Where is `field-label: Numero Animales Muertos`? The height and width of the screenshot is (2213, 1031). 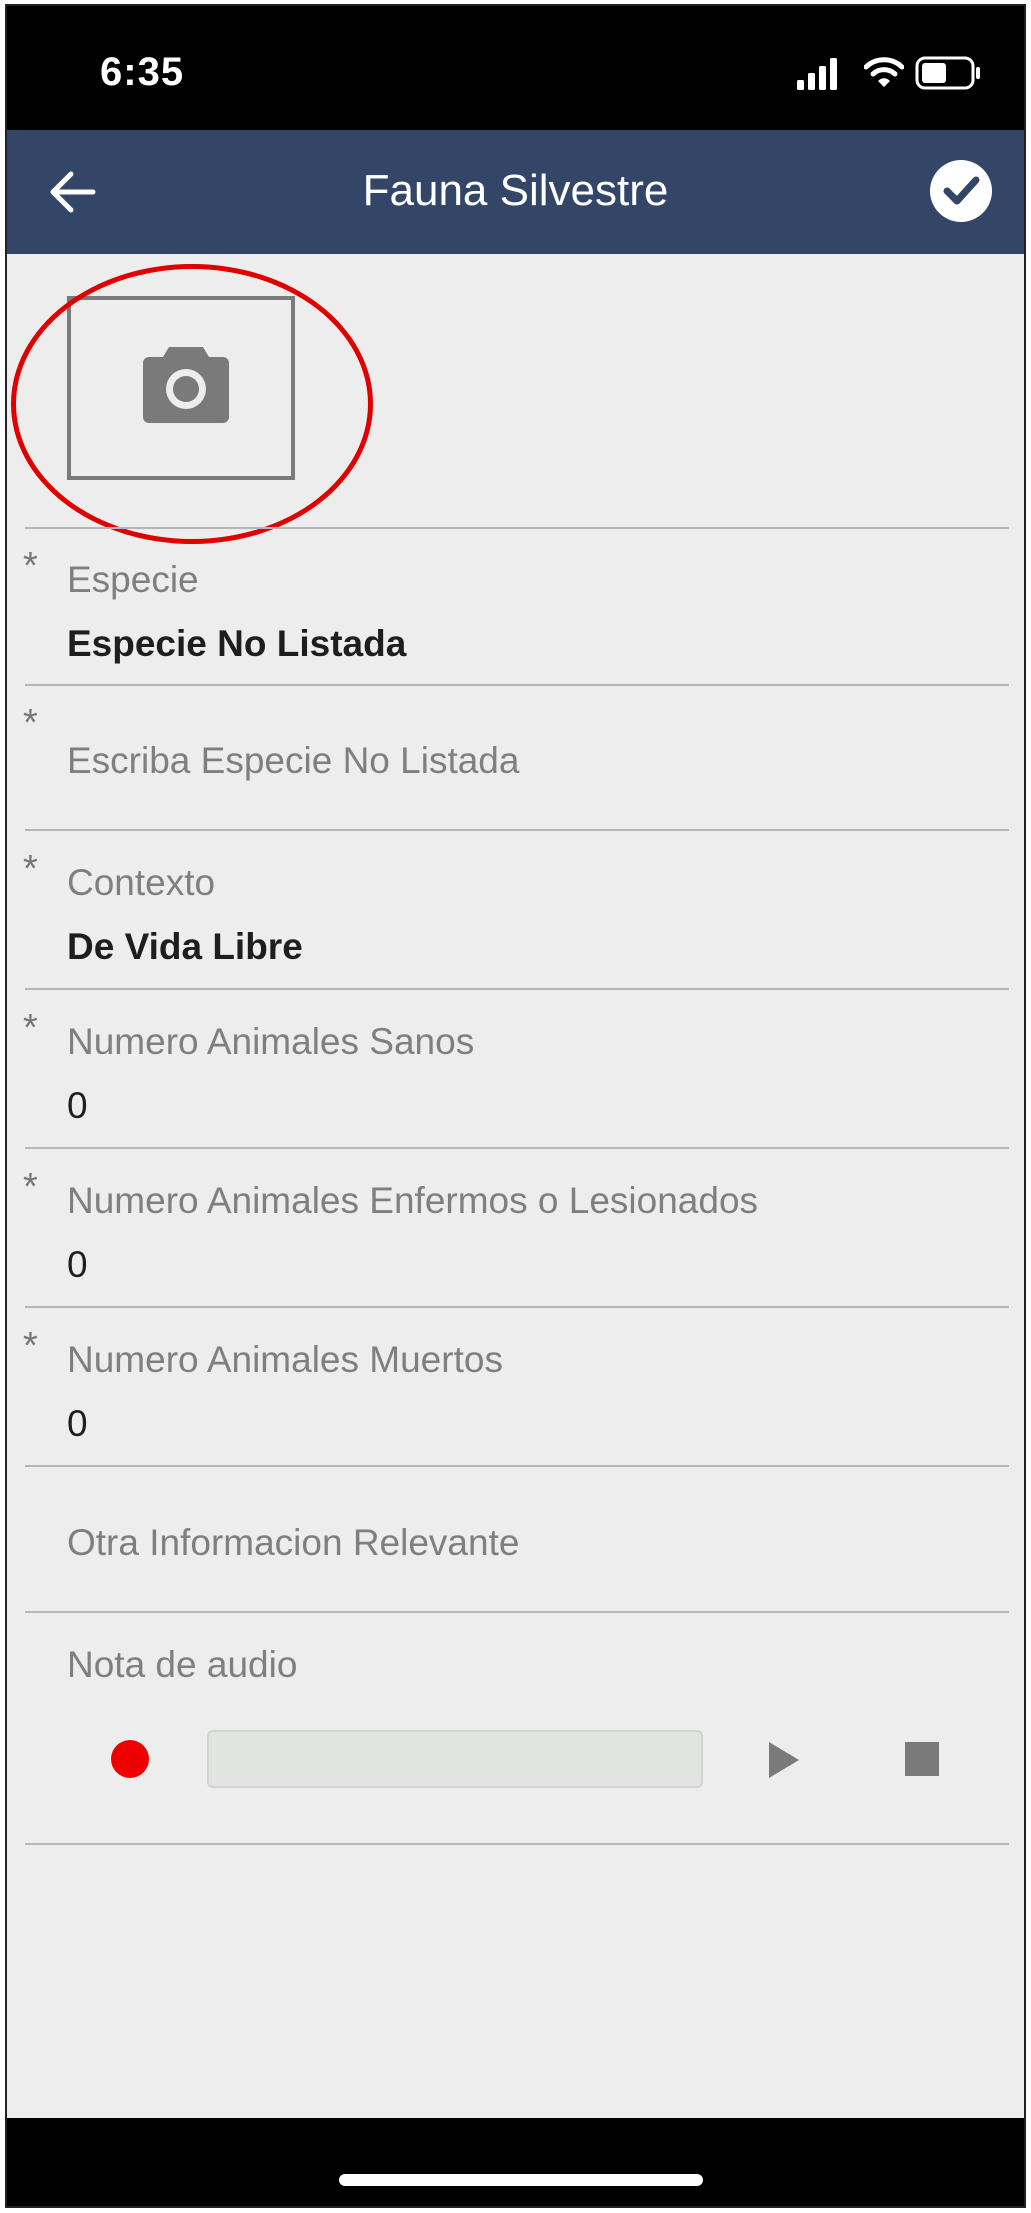
field-label: Numero Animales Muertos is located at coordinates (285, 1359).